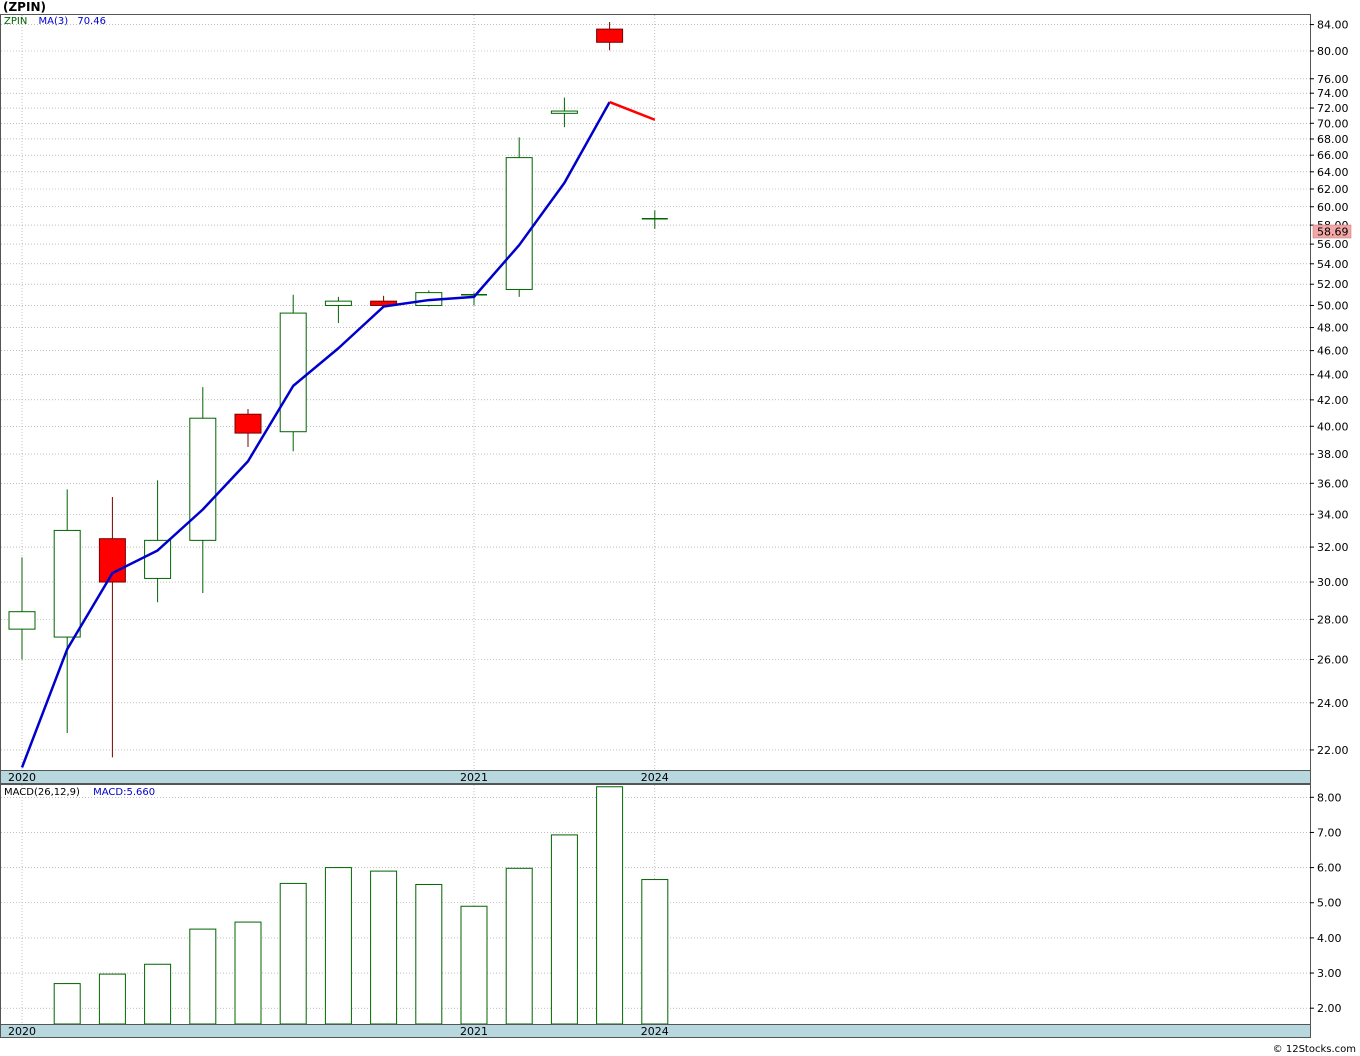 This screenshot has height=1056, width=1360. What do you see at coordinates (1333, 93) in the screenshot?
I see `price-y-tick-label: 74.00` at bounding box center [1333, 93].